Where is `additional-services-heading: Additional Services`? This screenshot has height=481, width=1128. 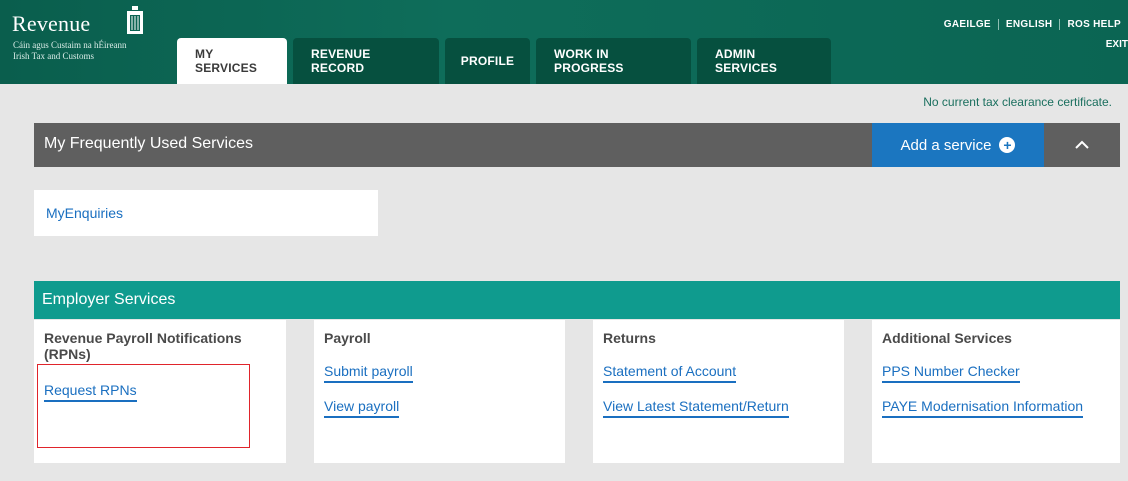
additional-services-heading: Additional Services is located at coordinates (947, 338).